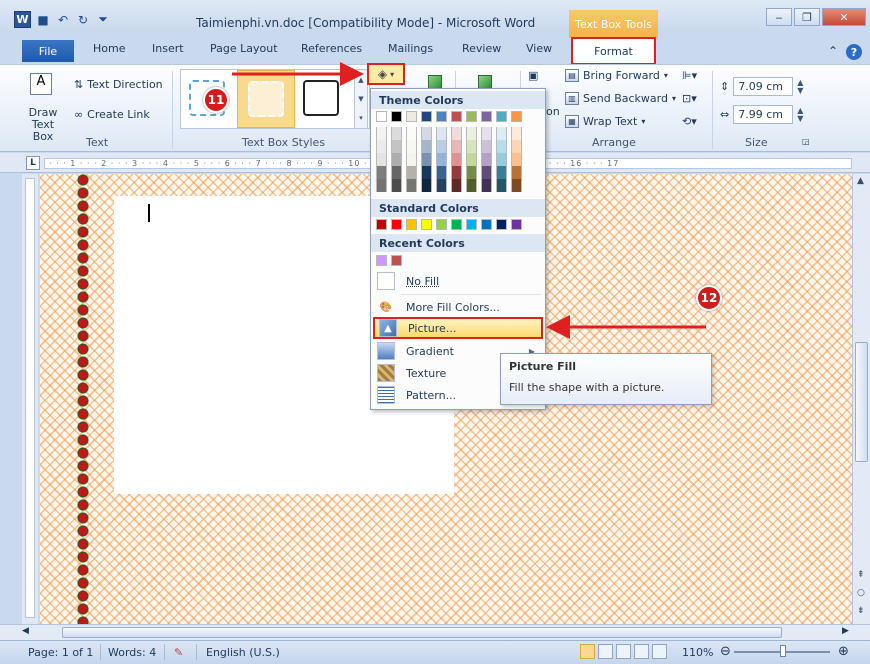 This screenshot has height=664, width=870. Describe the element at coordinates (435, 632) in the screenshot. I see `horizontal-scrollbar: ◀ ▶` at that location.